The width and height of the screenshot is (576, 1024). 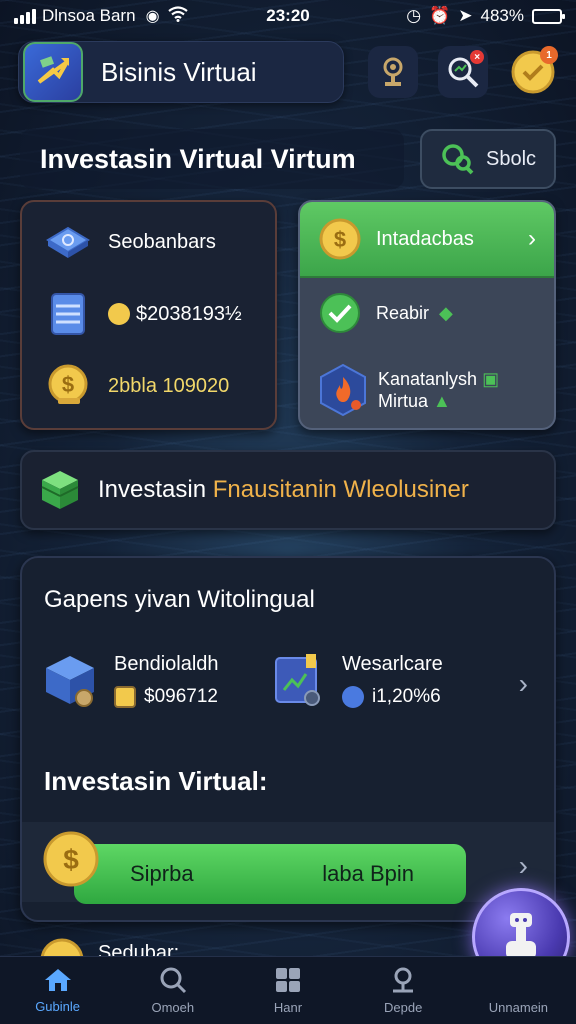 What do you see at coordinates (25, 16) in the screenshot?
I see `signal-icon` at bounding box center [25, 16].